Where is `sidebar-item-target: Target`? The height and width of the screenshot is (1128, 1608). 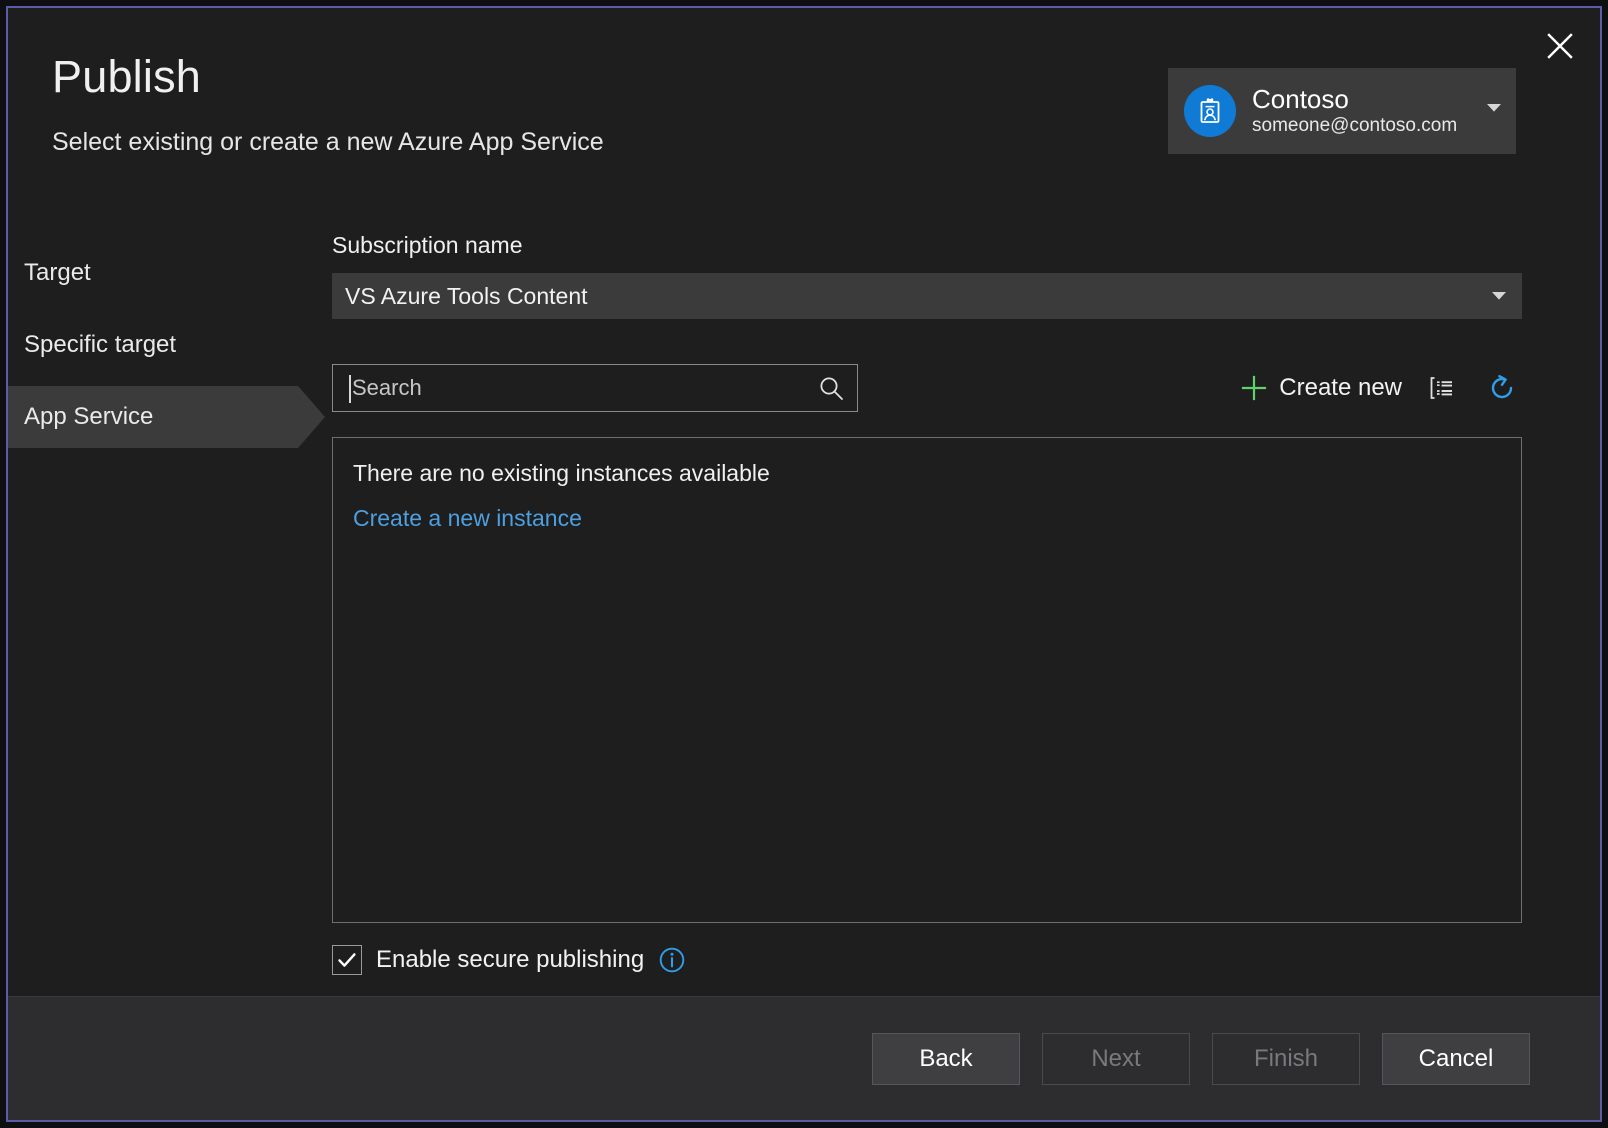
sidebar-item-target: Target is located at coordinates (153, 273).